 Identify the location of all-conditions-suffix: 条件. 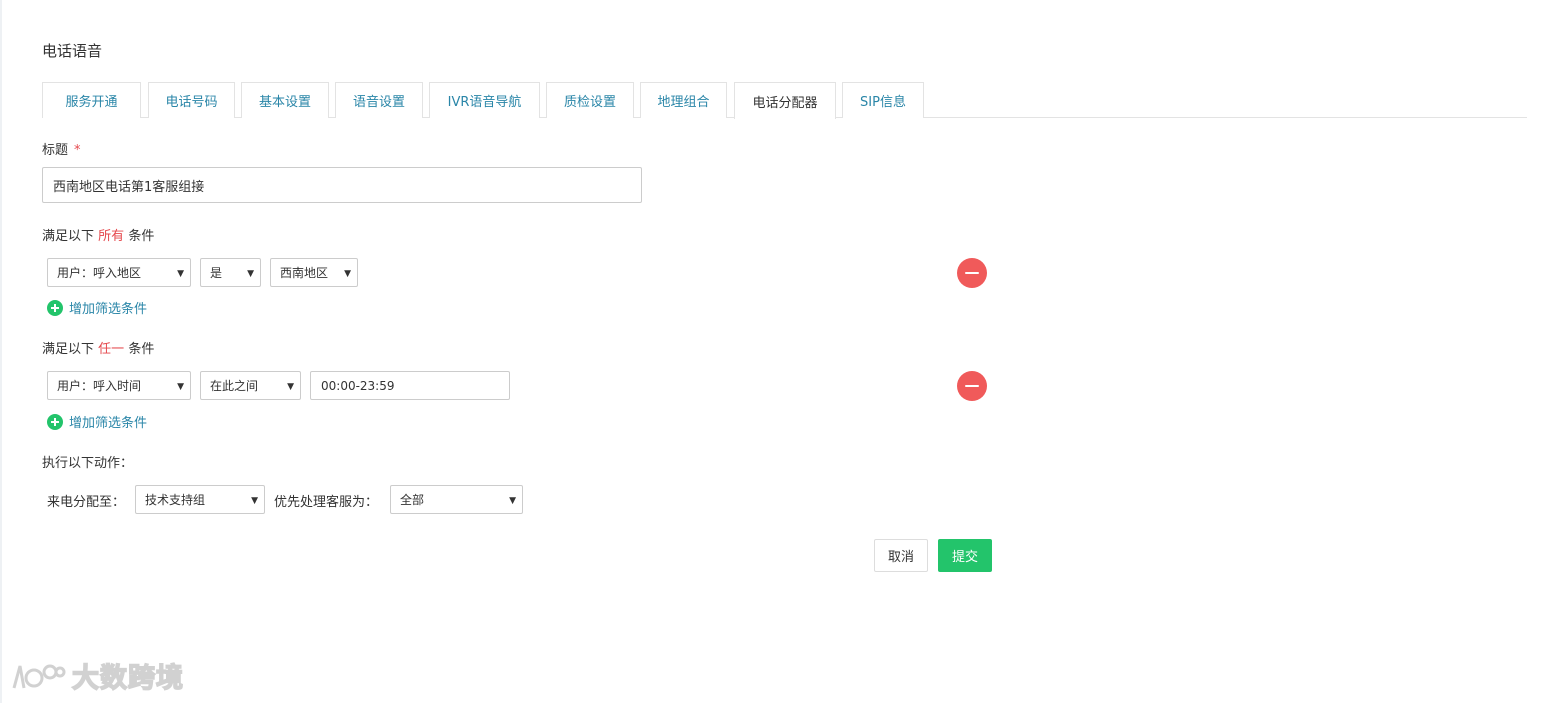
(141, 236).